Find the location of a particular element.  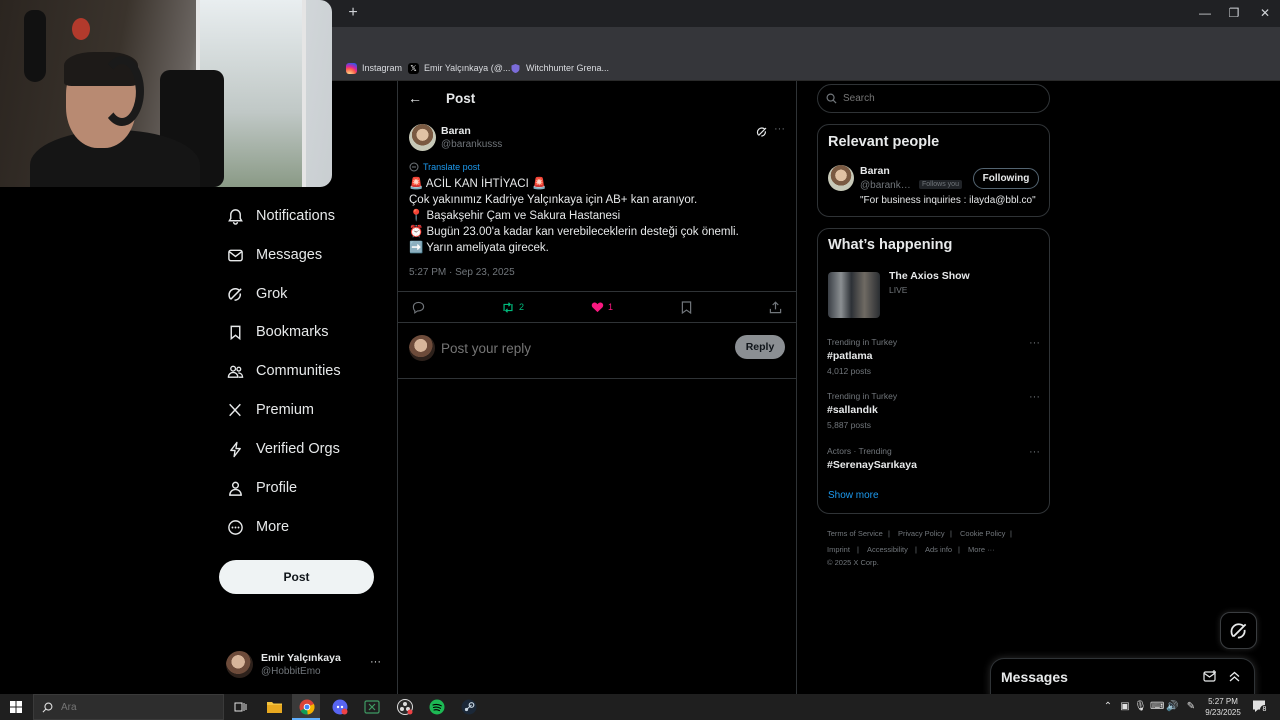

tray-volume-icon: 🔊 is located at coordinates (1172, 707).